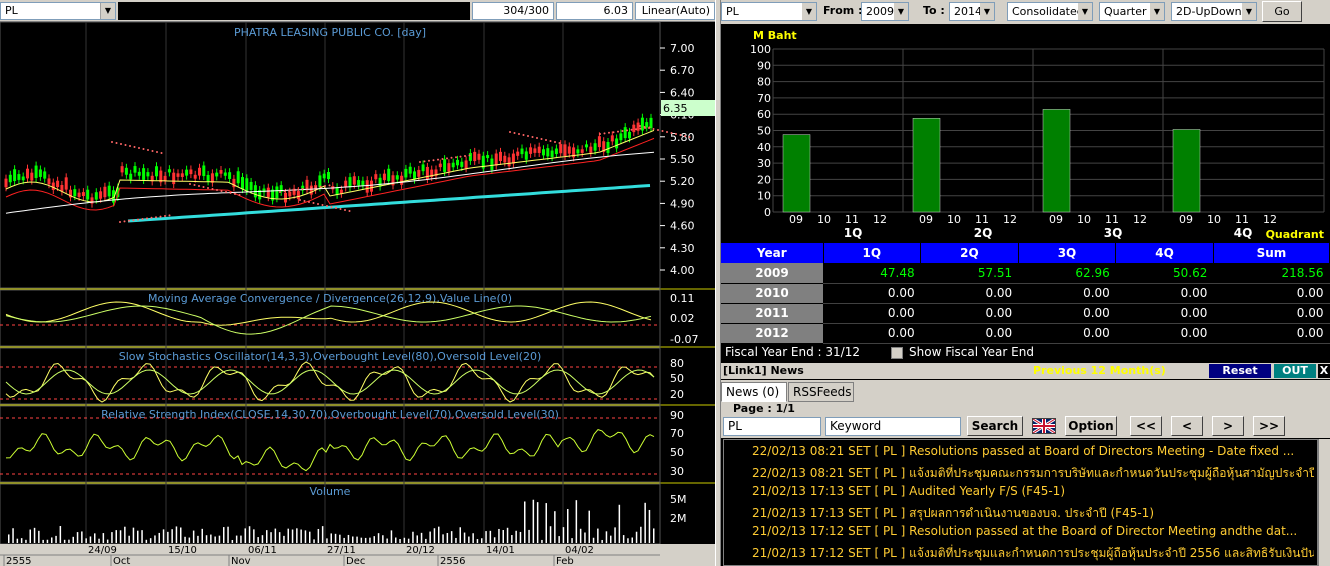 This screenshot has width=1330, height=566. I want to click on from-year-select: 2009 ▼, so click(885, 11).